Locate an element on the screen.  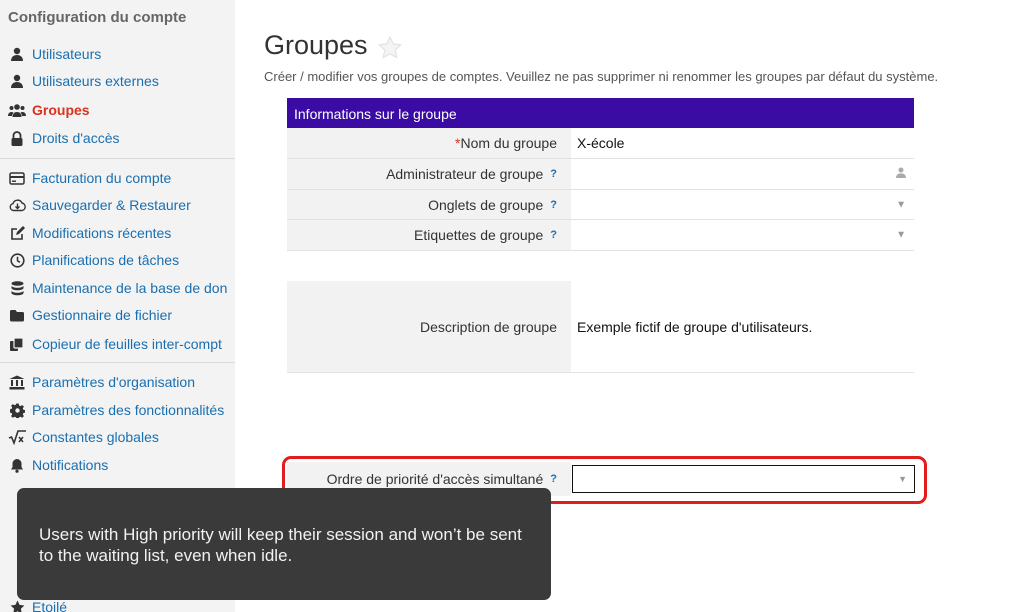
sidebar-item-task-schedules: Planifications de tâches is located at coordinates (121, 260).